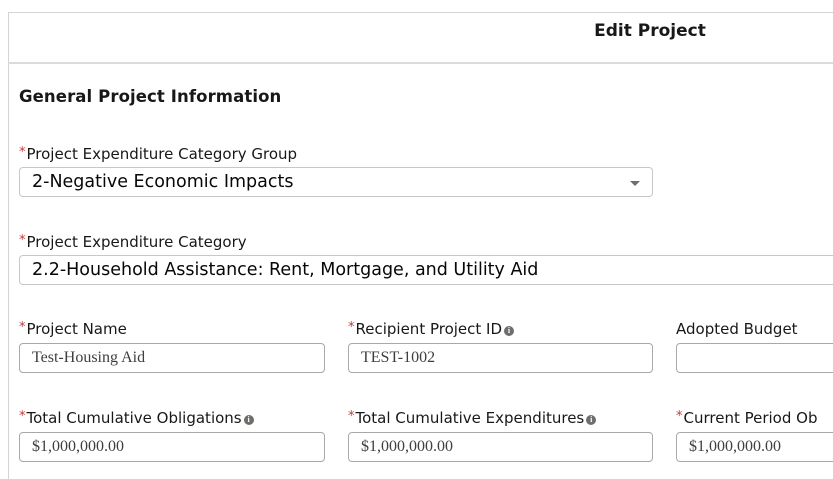  I want to click on category-group-label: *Project Expenditure Category Group, so click(158, 154).